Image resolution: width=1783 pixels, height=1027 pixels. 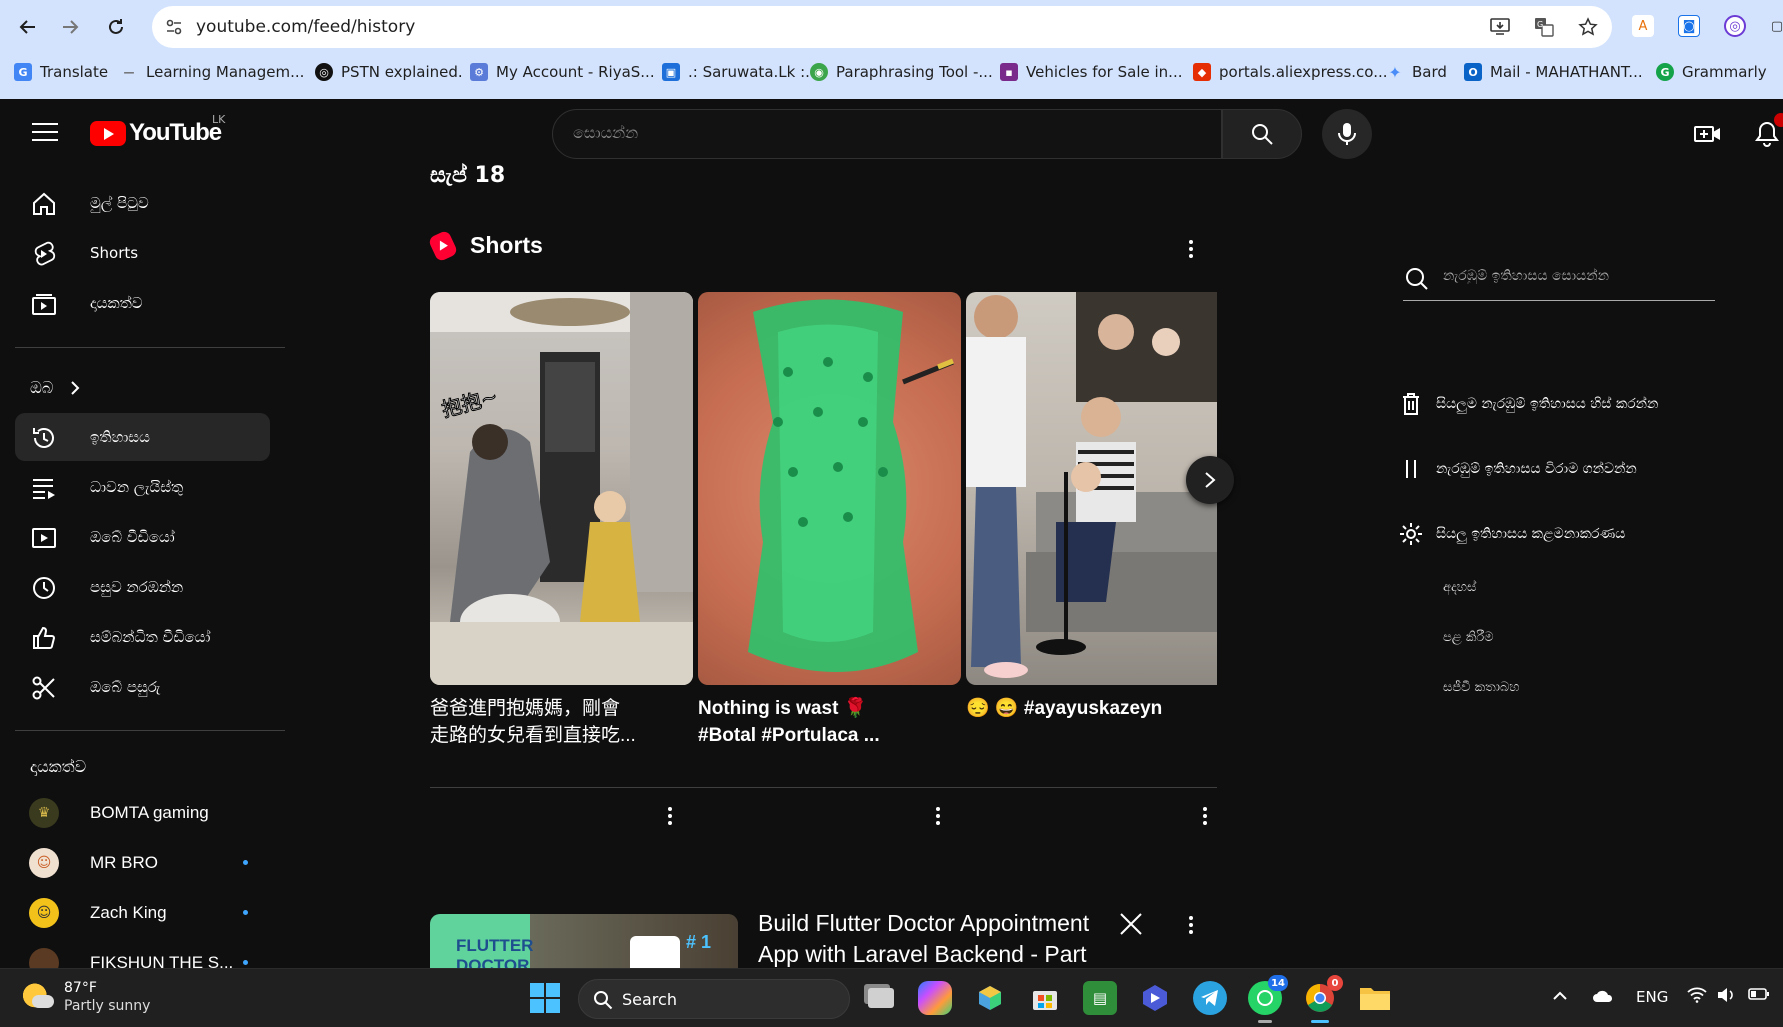 What do you see at coordinates (116, 27) in the screenshot?
I see `reload-button` at bounding box center [116, 27].